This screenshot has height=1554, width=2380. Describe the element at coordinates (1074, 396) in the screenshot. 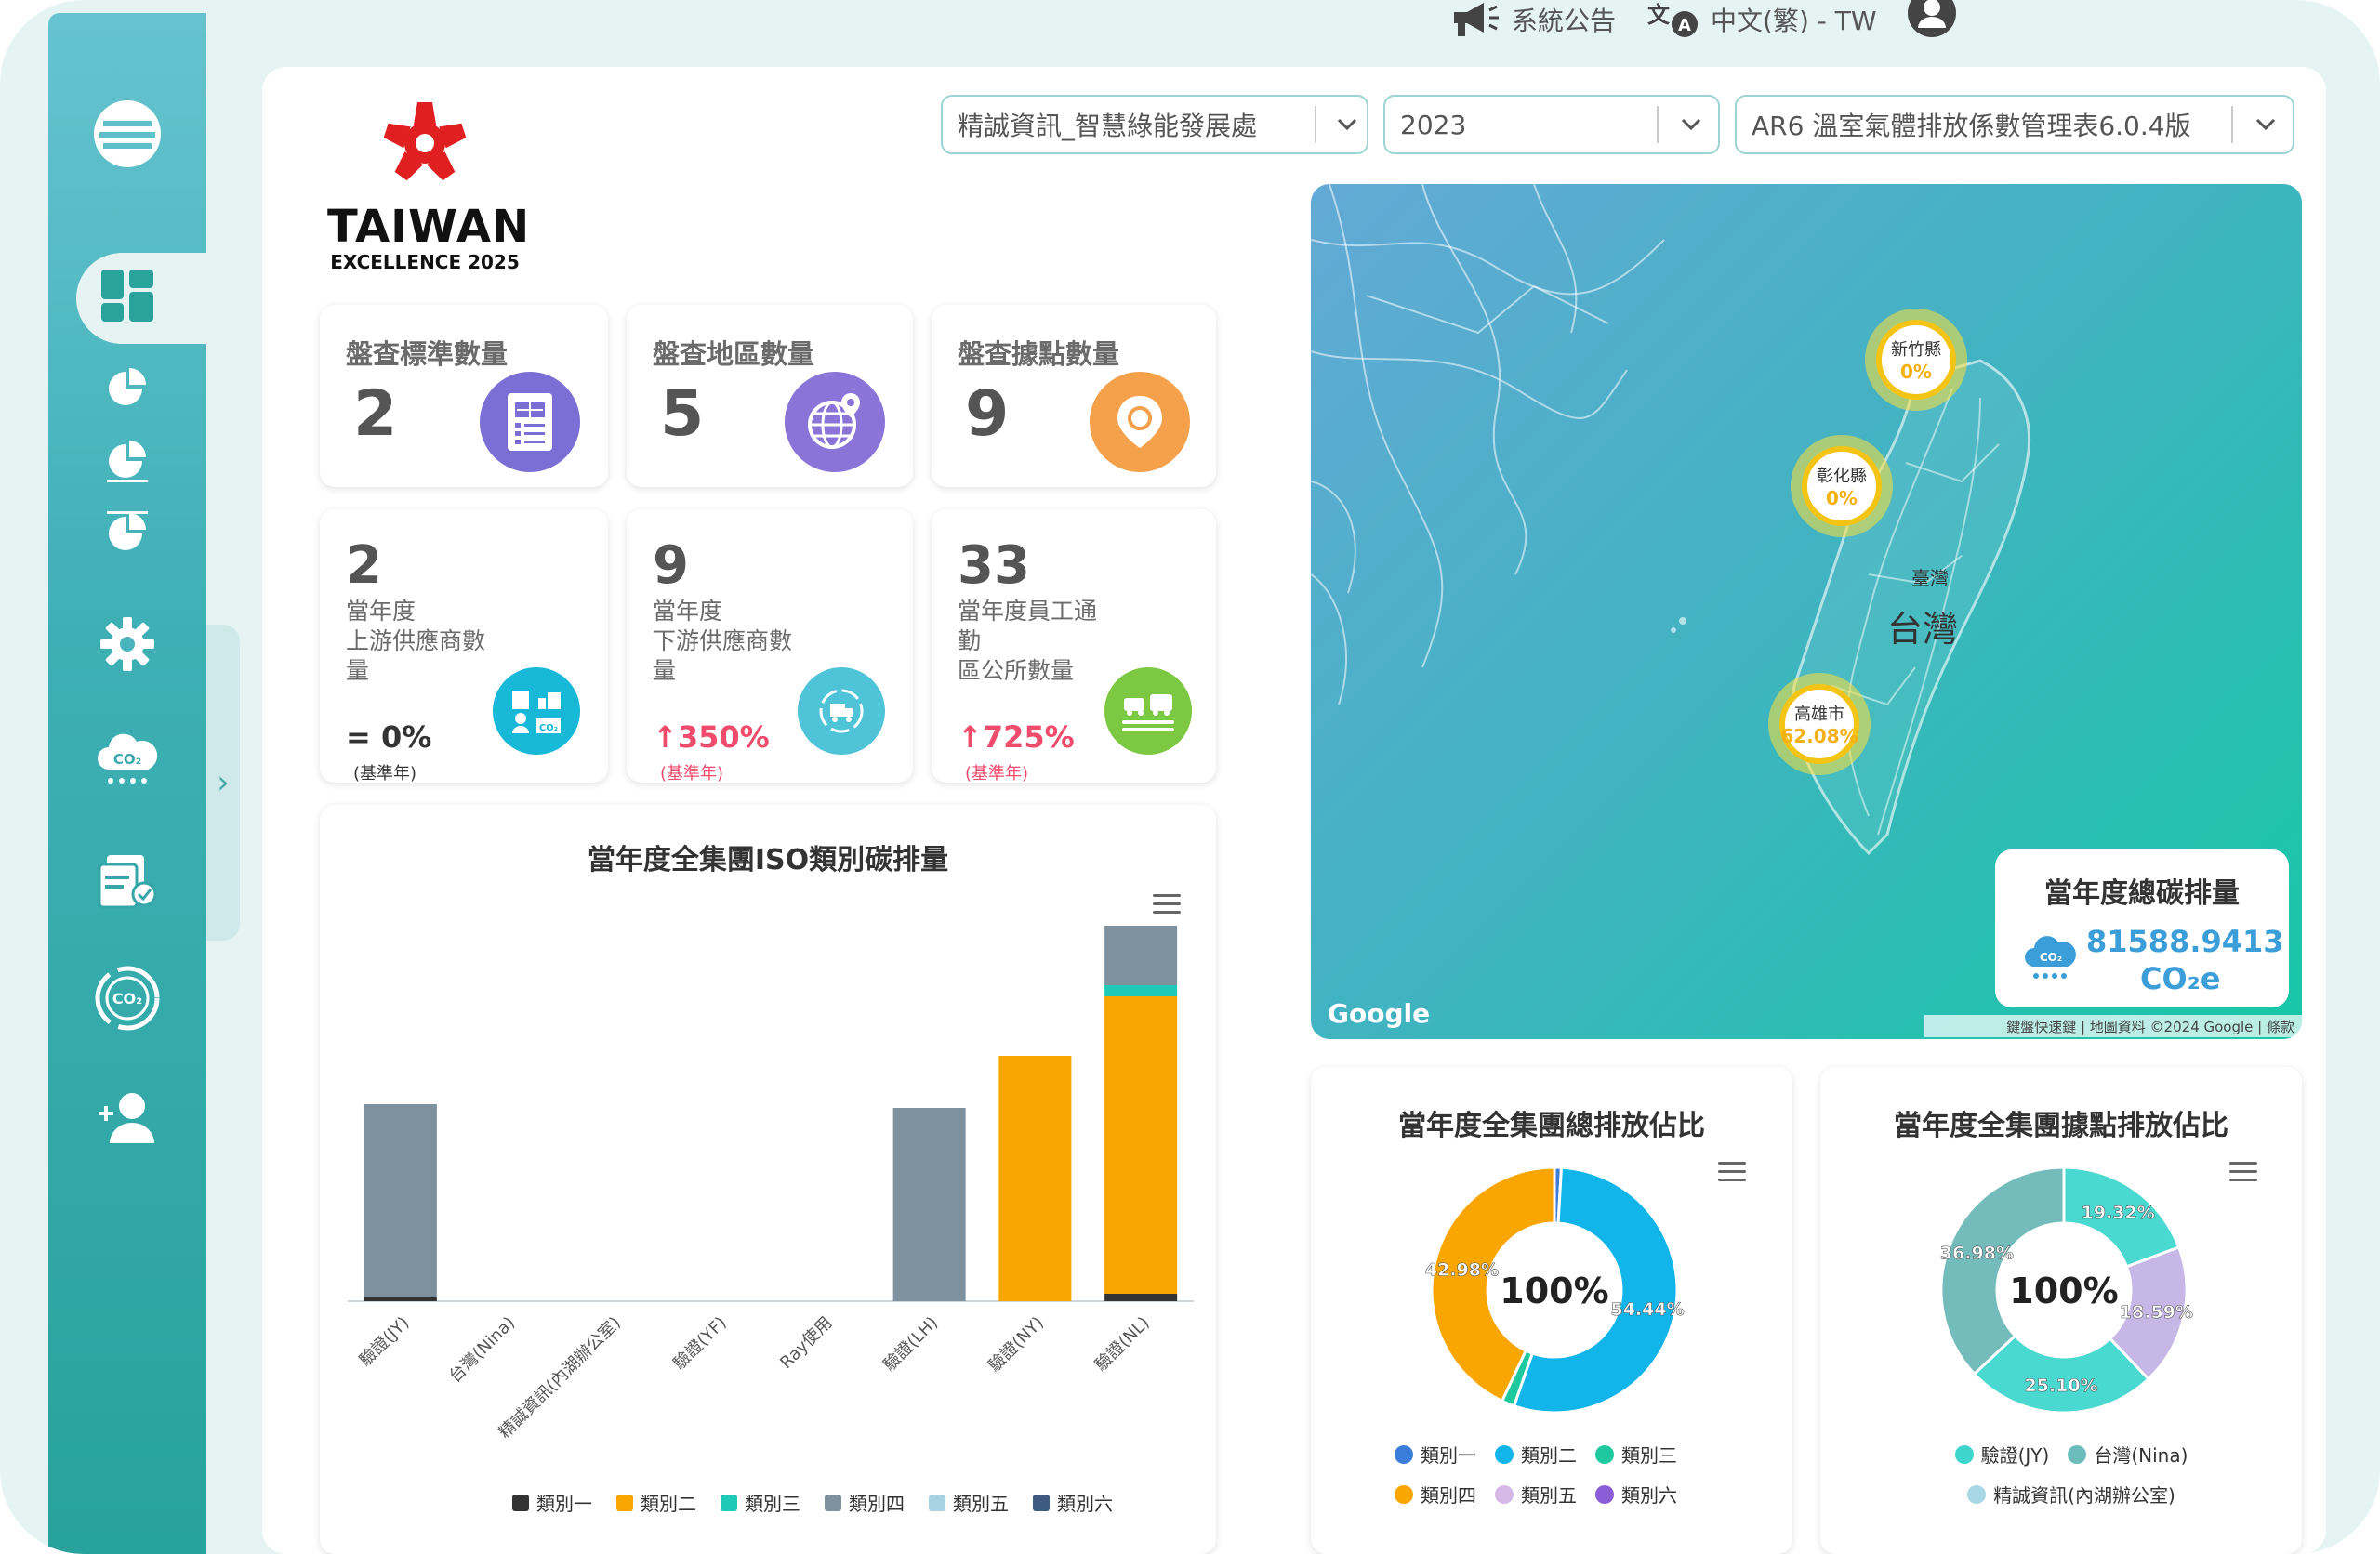

I see `stat-card-sites: 盤查據點數量 9` at that location.